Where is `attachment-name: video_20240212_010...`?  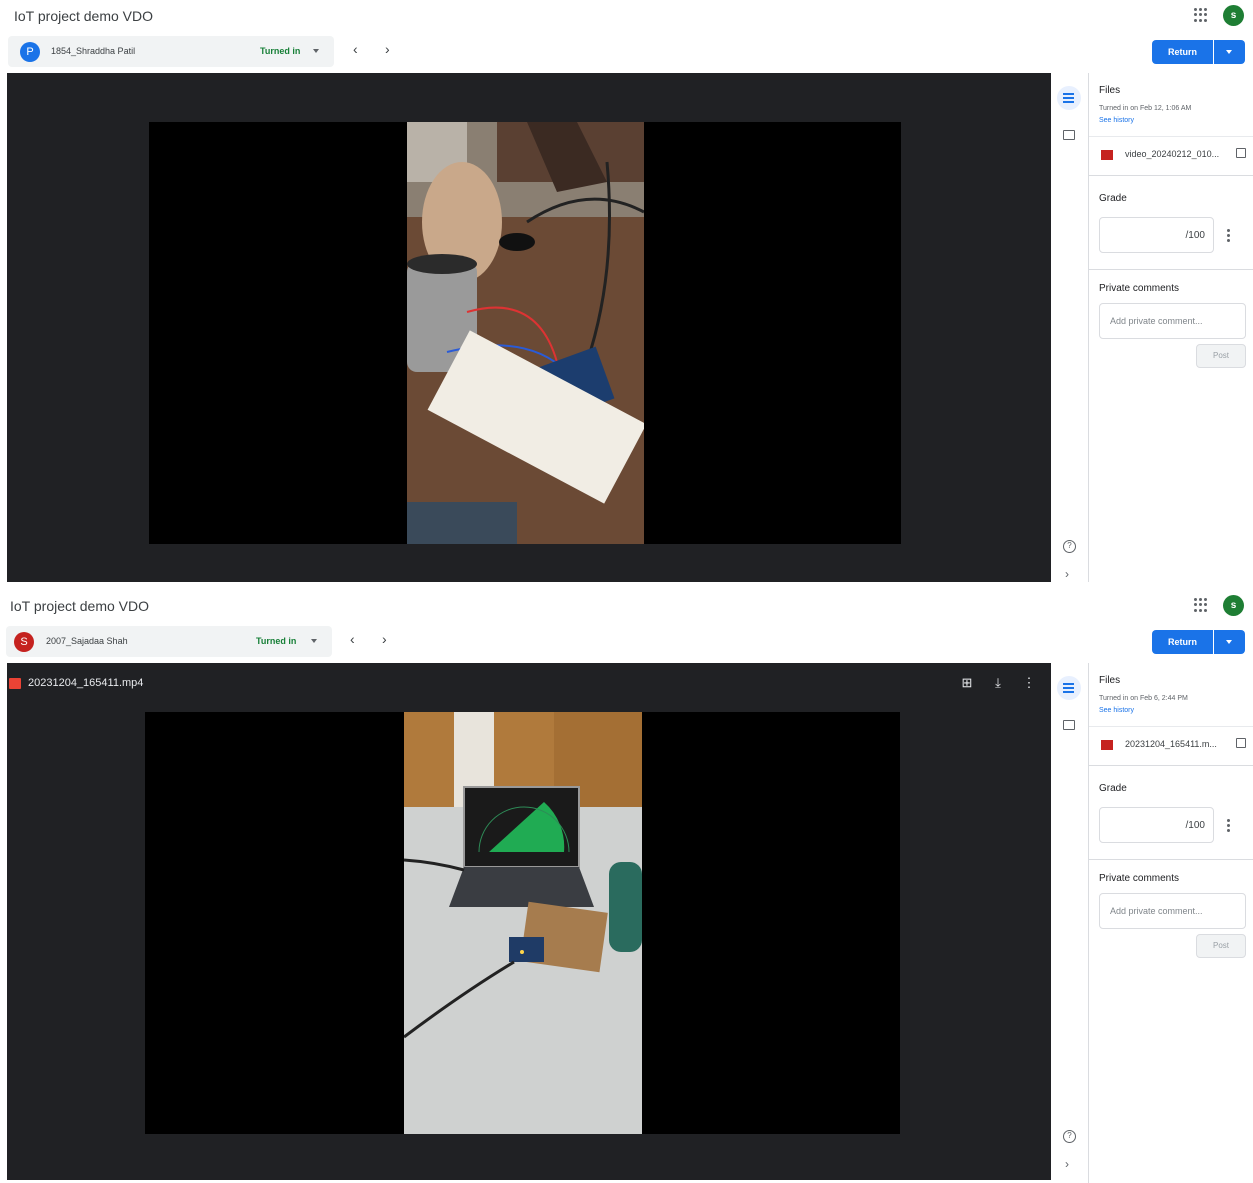
attachment-name: video_20240212_010... is located at coordinates (1172, 154).